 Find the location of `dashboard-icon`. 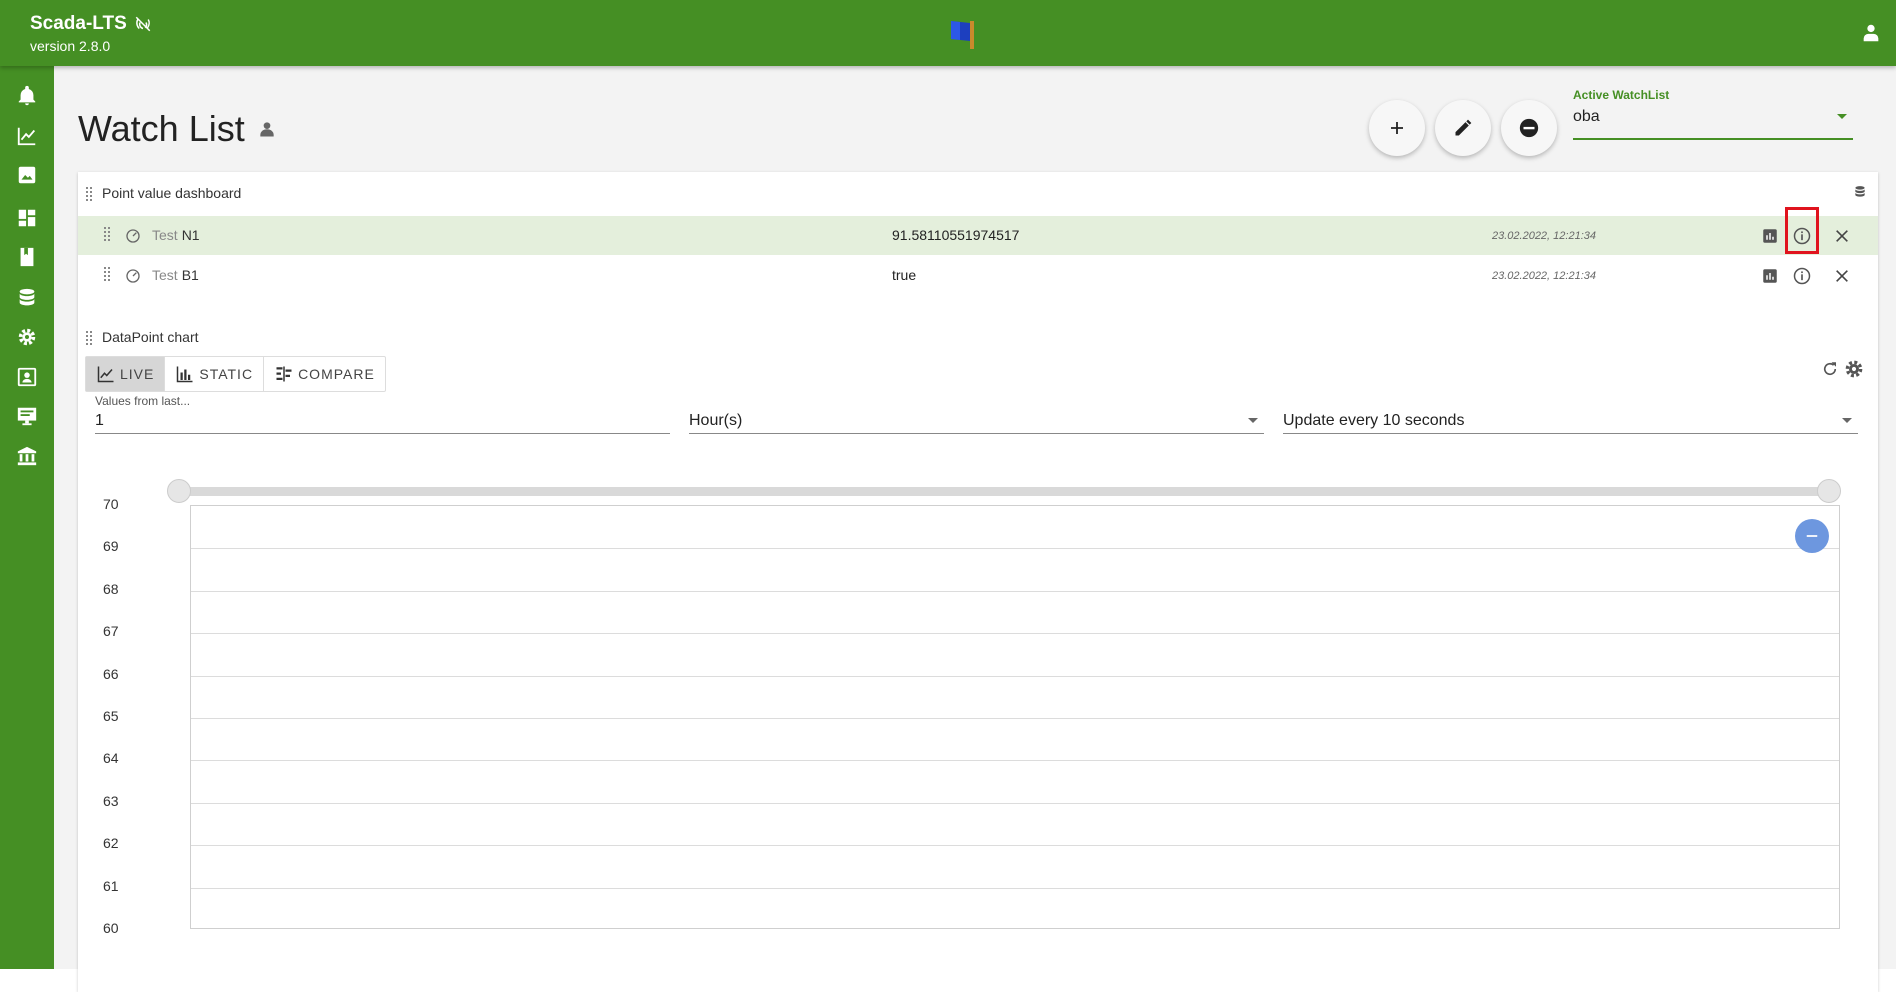

dashboard-icon is located at coordinates (27, 218).